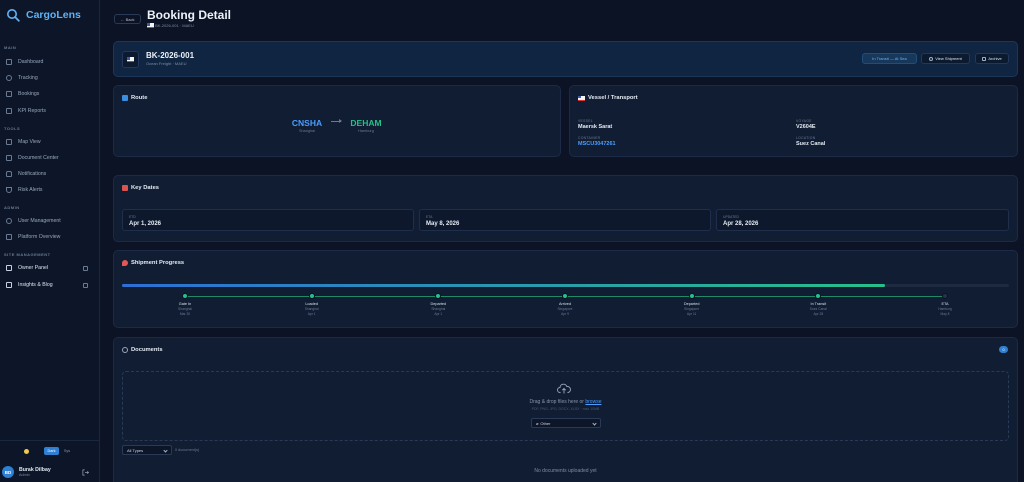 Image resolution: width=1024 pixels, height=482 pixels. Describe the element at coordinates (438, 309) in the screenshot. I see `milestone-location: Shanghai` at that location.